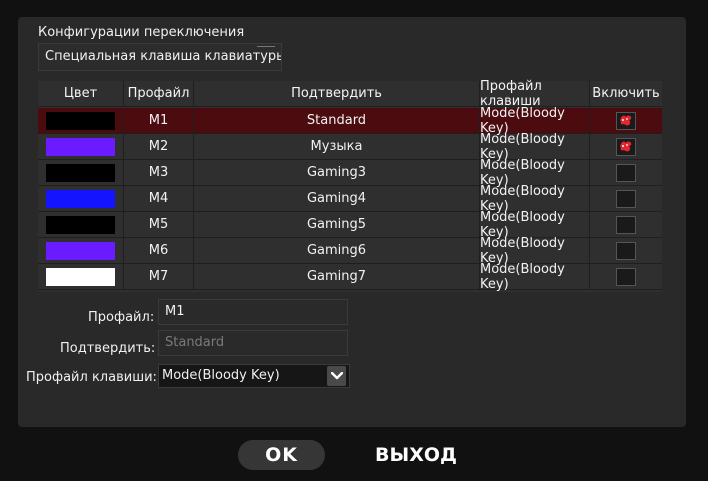  I want to click on chevron-down-icon, so click(336, 376).